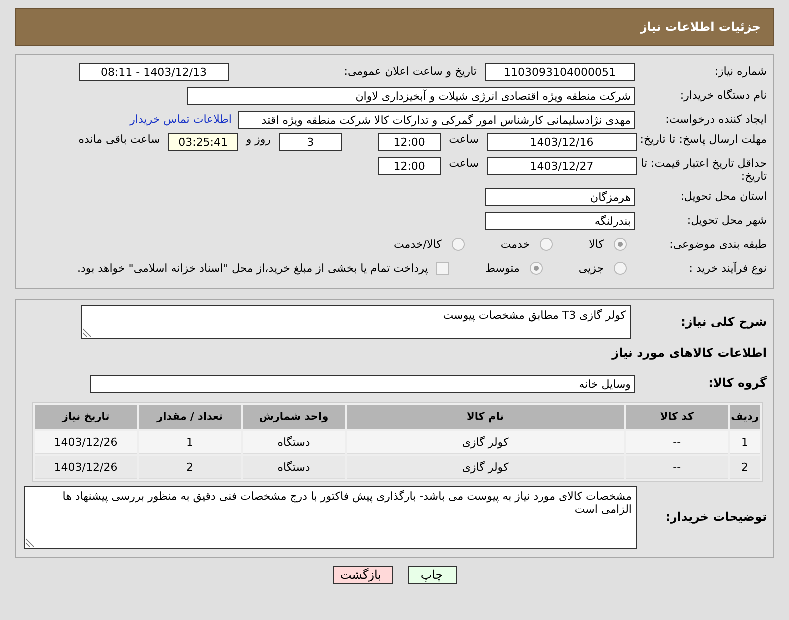  What do you see at coordinates (727, 220) in the screenshot?
I see `field-label: شهر محل تحویل:` at bounding box center [727, 220].